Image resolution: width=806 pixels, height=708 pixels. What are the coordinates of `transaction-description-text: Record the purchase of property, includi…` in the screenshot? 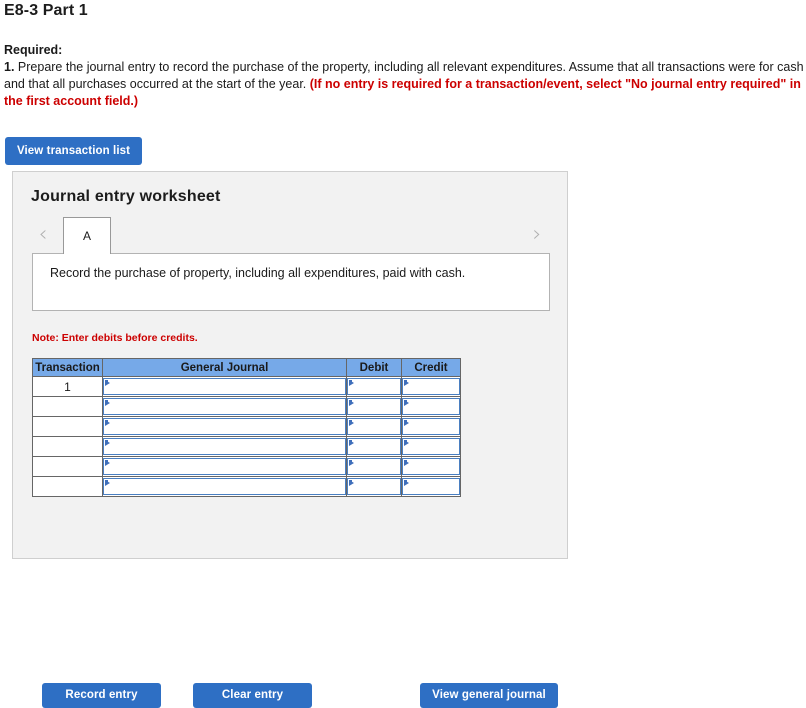 It's located at (258, 273).